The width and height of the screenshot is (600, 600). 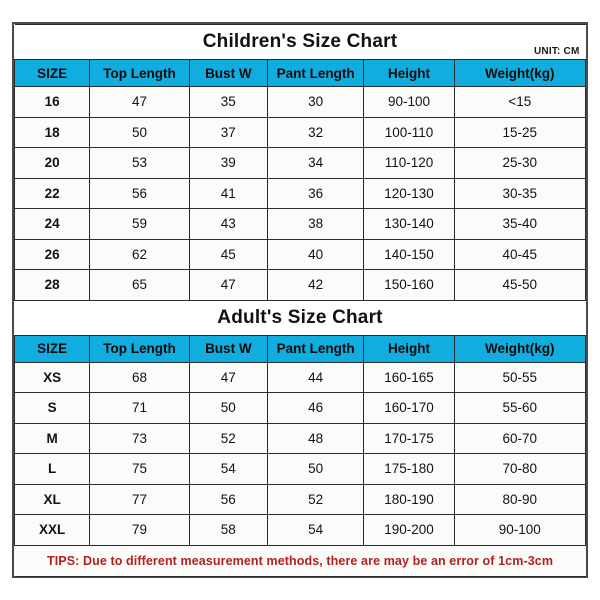 I want to click on cell-height: 180-190, so click(x=409, y=499).